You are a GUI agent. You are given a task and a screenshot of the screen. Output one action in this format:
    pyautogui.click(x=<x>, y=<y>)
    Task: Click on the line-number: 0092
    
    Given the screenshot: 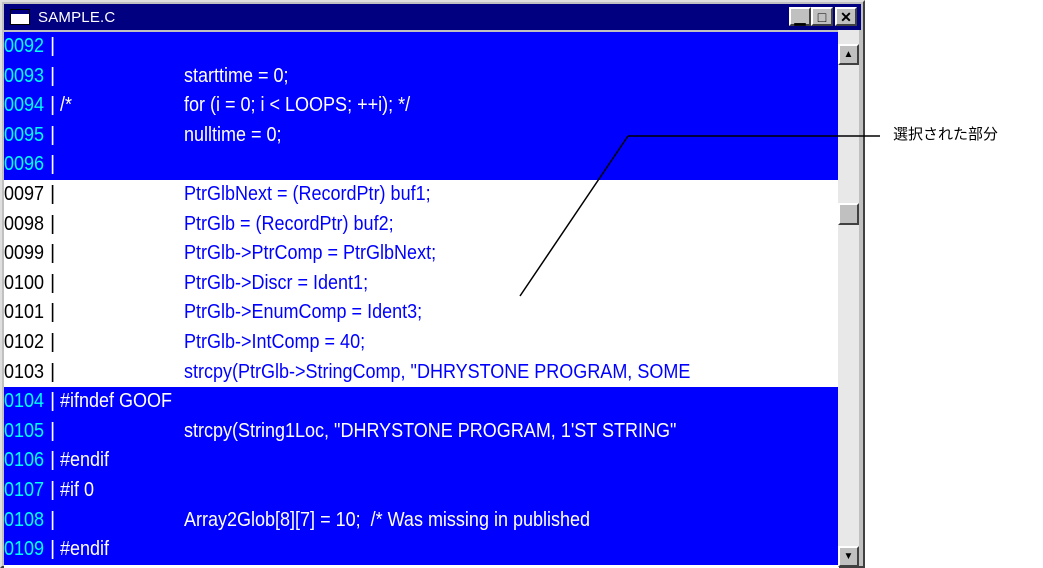 What is the action you would take?
    pyautogui.click(x=24, y=46)
    